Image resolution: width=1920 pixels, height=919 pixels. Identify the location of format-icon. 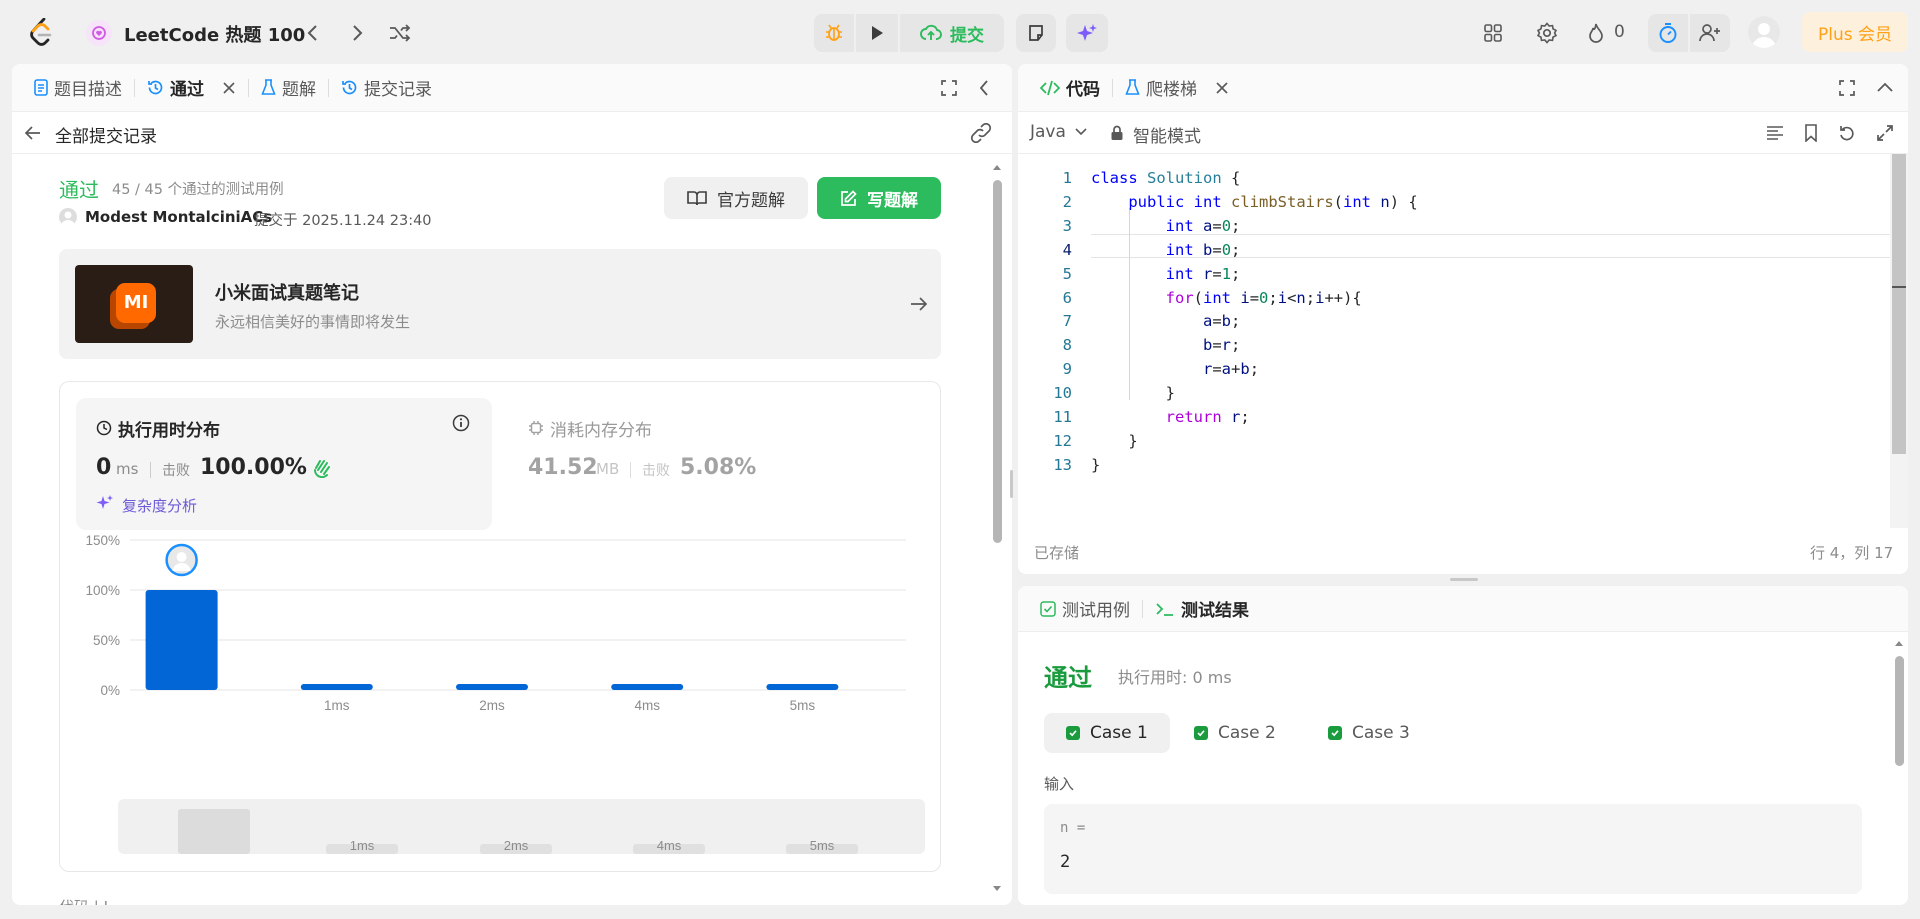
(1775, 133).